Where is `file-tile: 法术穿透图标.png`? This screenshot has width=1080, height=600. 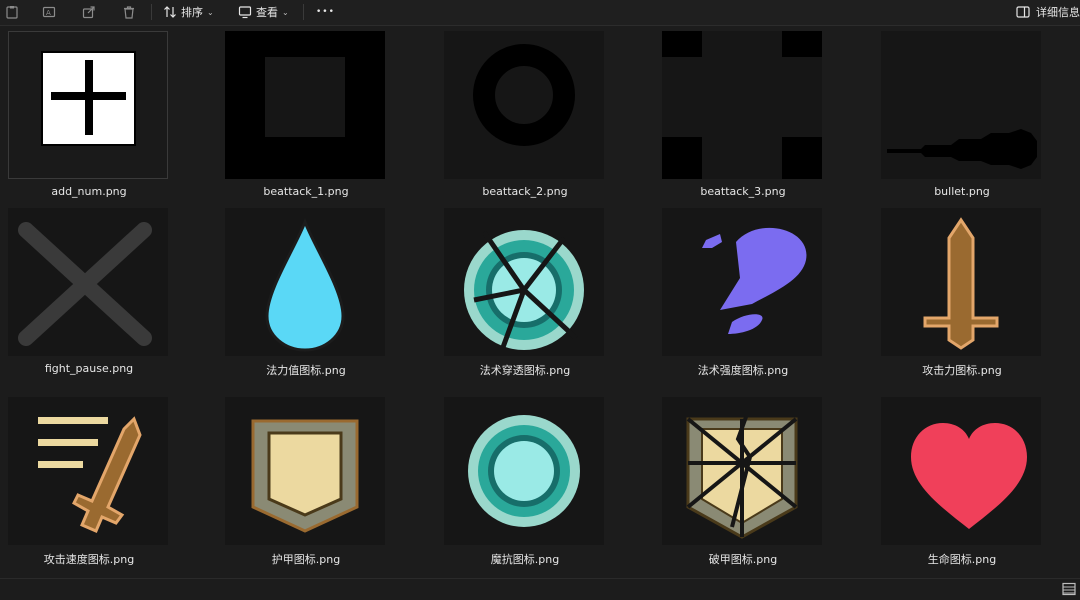 file-tile: 法术穿透图标.png is located at coordinates (545, 302).